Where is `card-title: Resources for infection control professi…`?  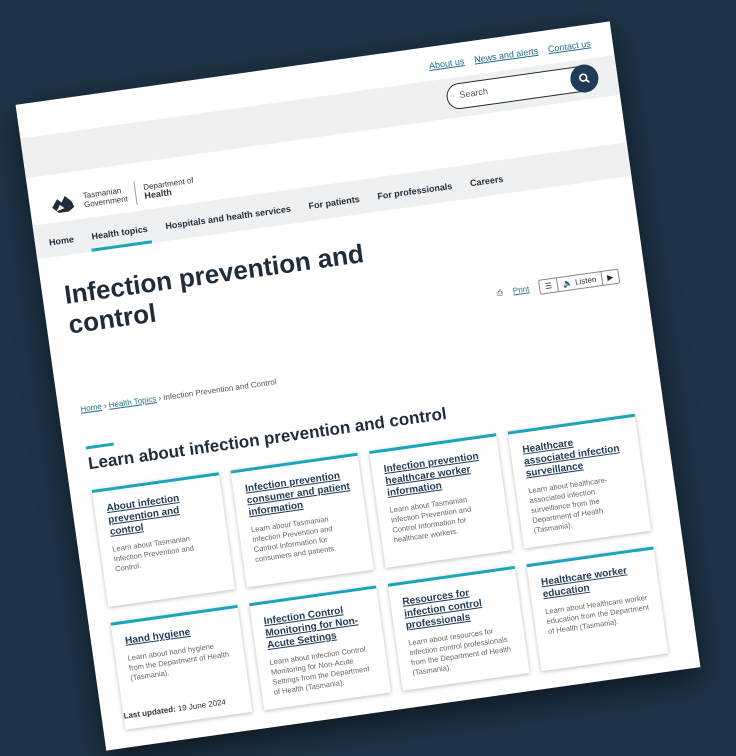 card-title: Resources for infection control professi… is located at coordinates (456, 607).